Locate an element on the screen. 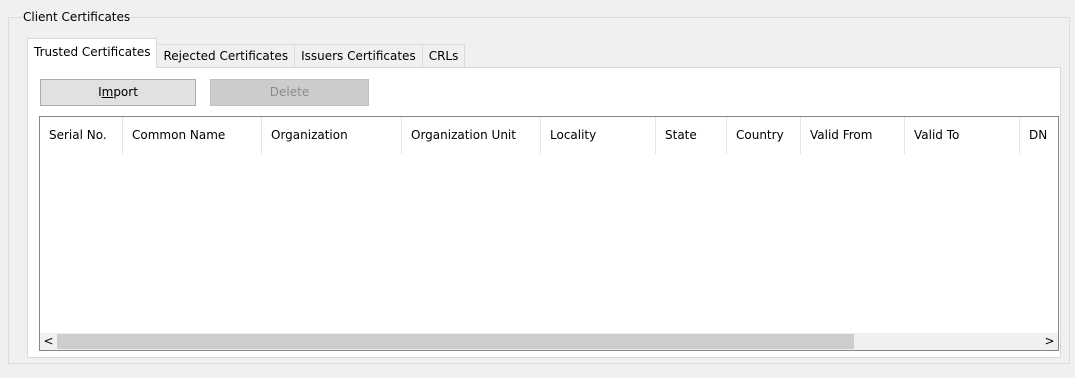 The height and width of the screenshot is (378, 1075). tab-trusted-certificates: Trusted Certificates is located at coordinates (92, 53).